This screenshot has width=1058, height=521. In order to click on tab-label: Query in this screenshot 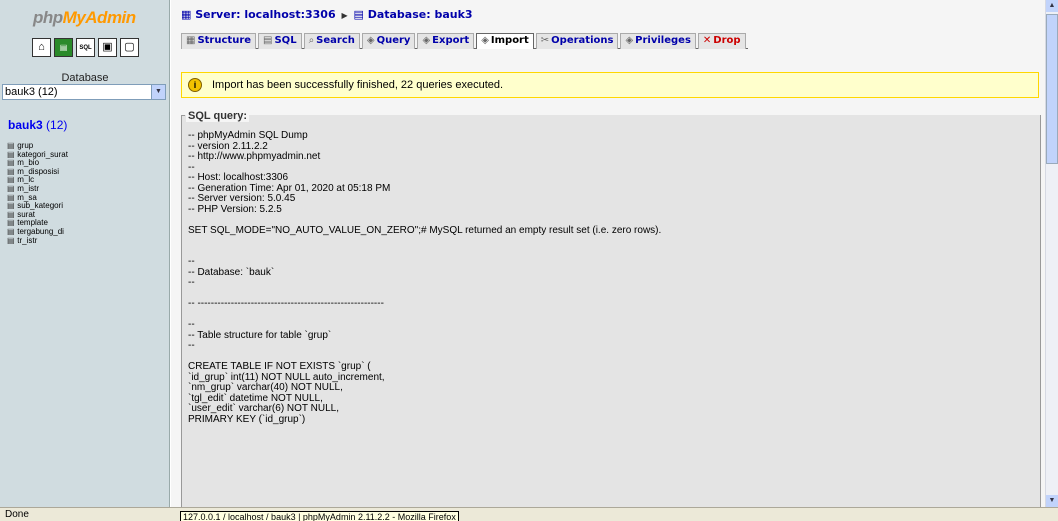, I will do `click(393, 40)`.